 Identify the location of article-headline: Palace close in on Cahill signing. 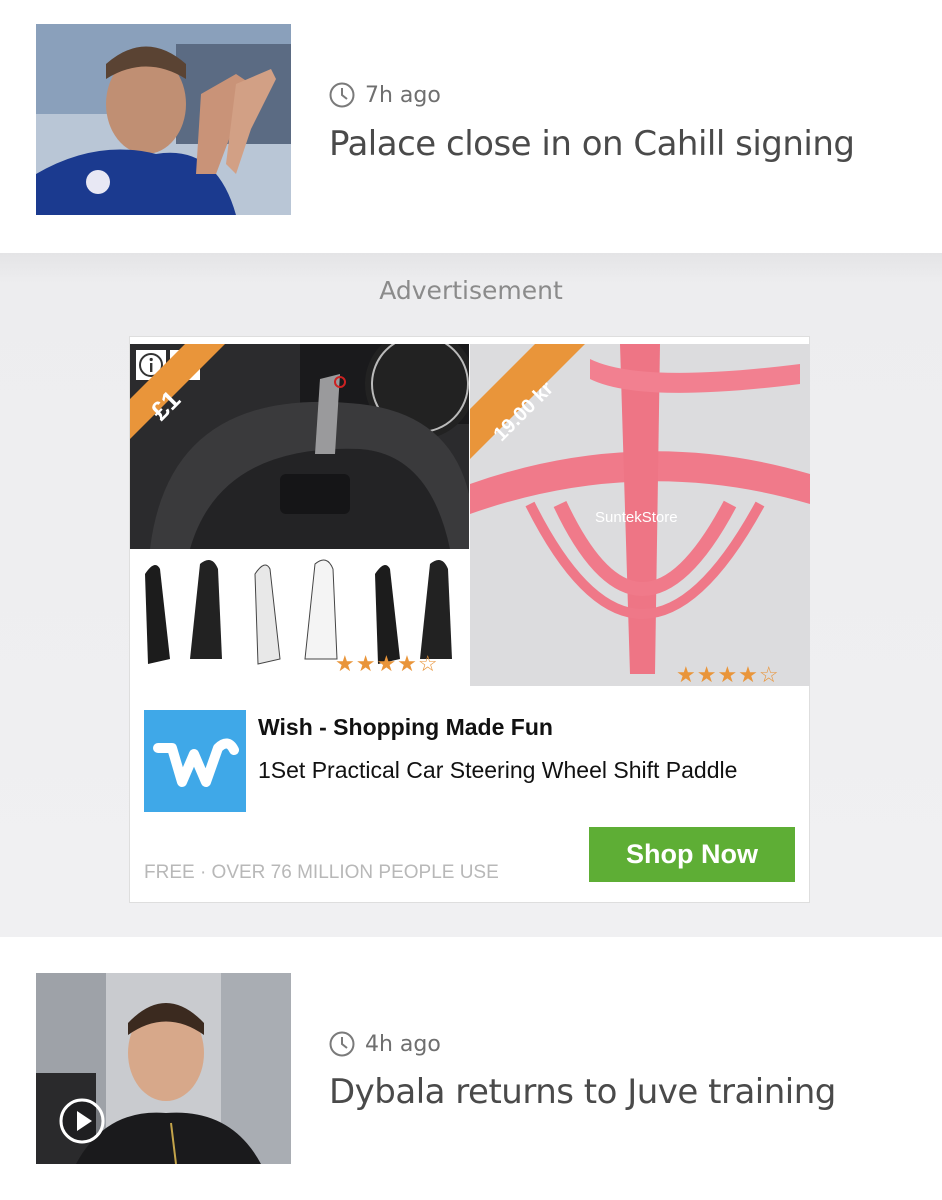
(592, 144).